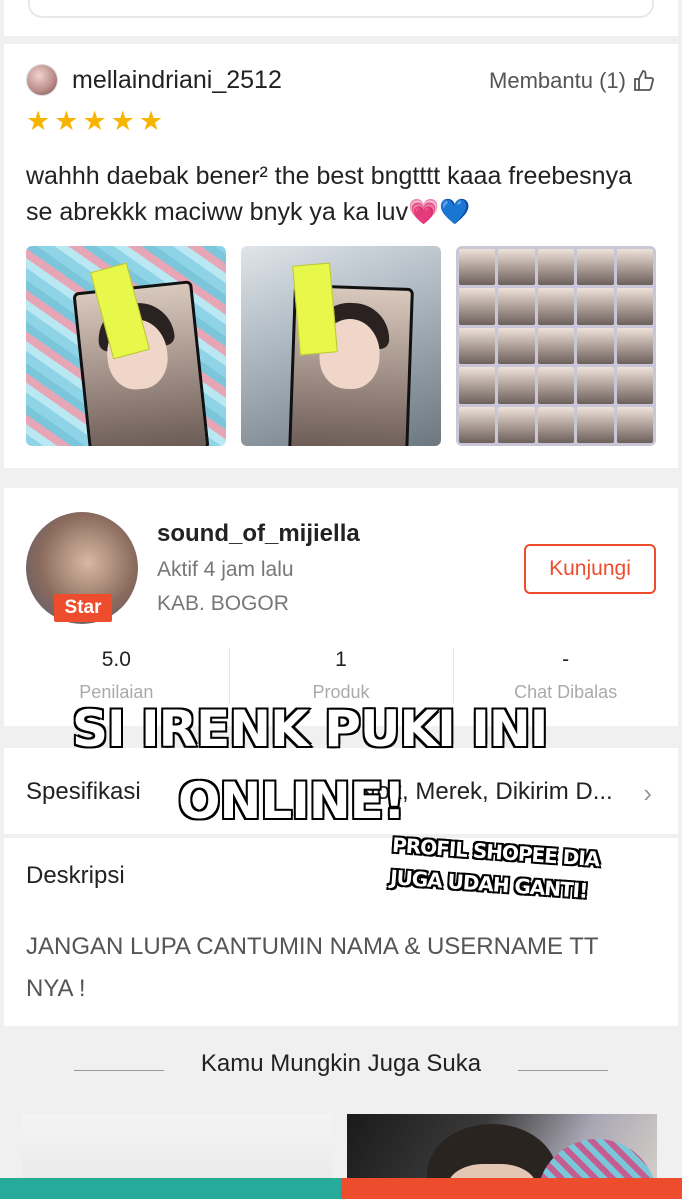 This screenshot has height=1199, width=682. What do you see at coordinates (566, 659) in the screenshot?
I see `stat-value: -` at bounding box center [566, 659].